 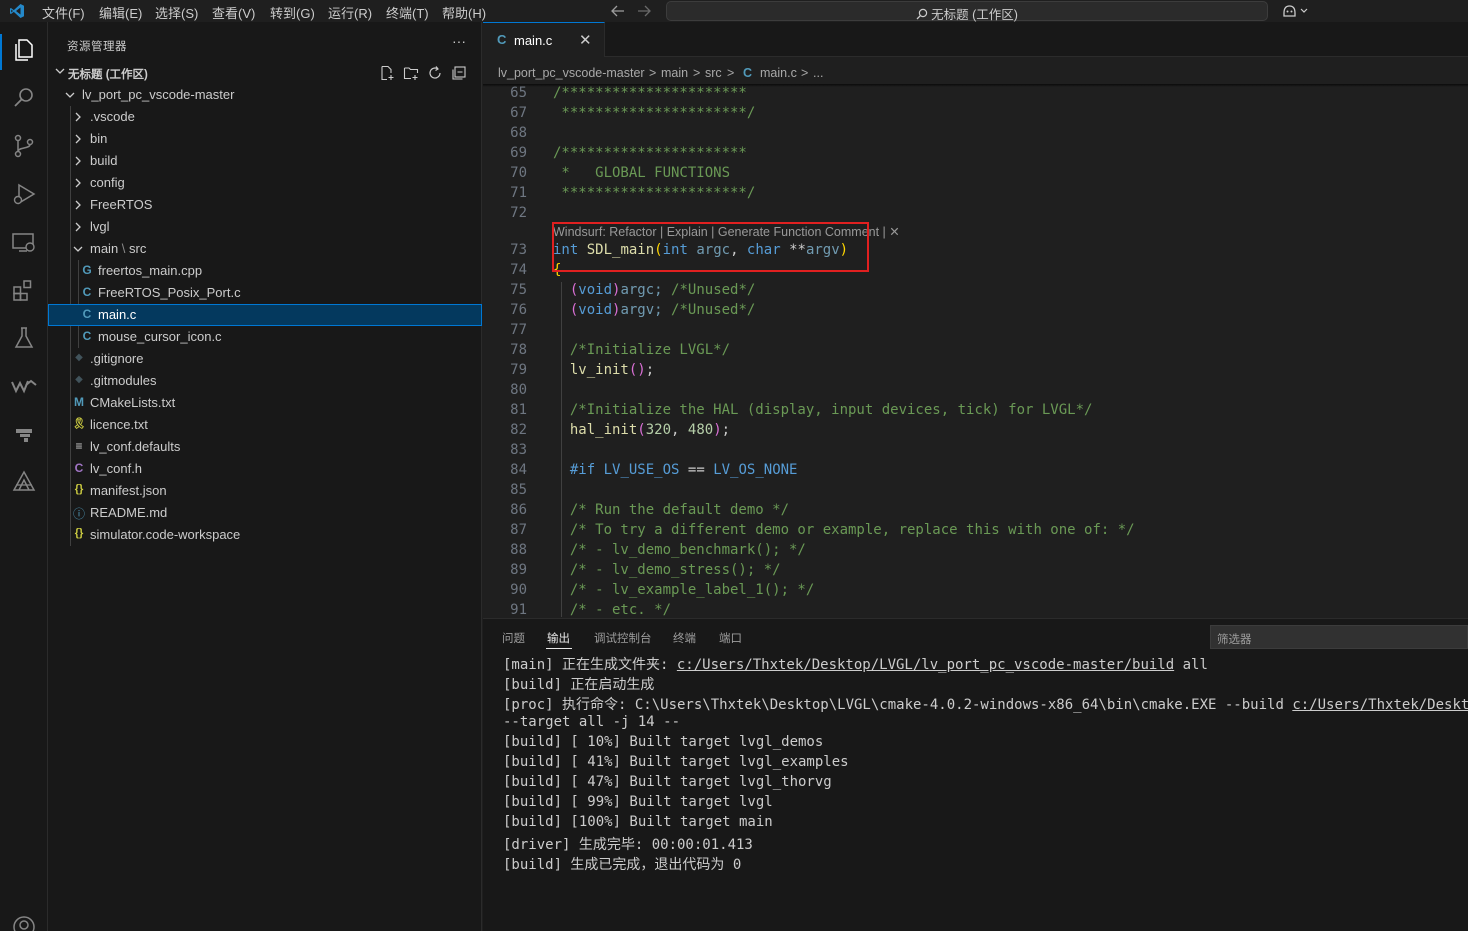 What do you see at coordinates (518, 430) in the screenshot?
I see `line-number: 82` at bounding box center [518, 430].